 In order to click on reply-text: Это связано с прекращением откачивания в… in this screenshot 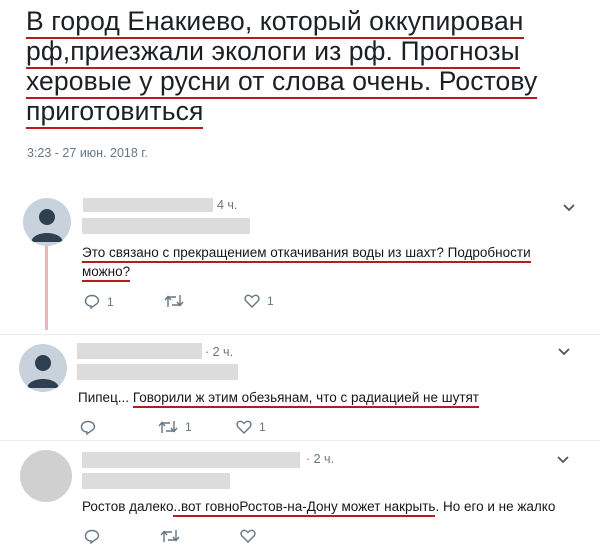, I will do `click(306, 262)`.